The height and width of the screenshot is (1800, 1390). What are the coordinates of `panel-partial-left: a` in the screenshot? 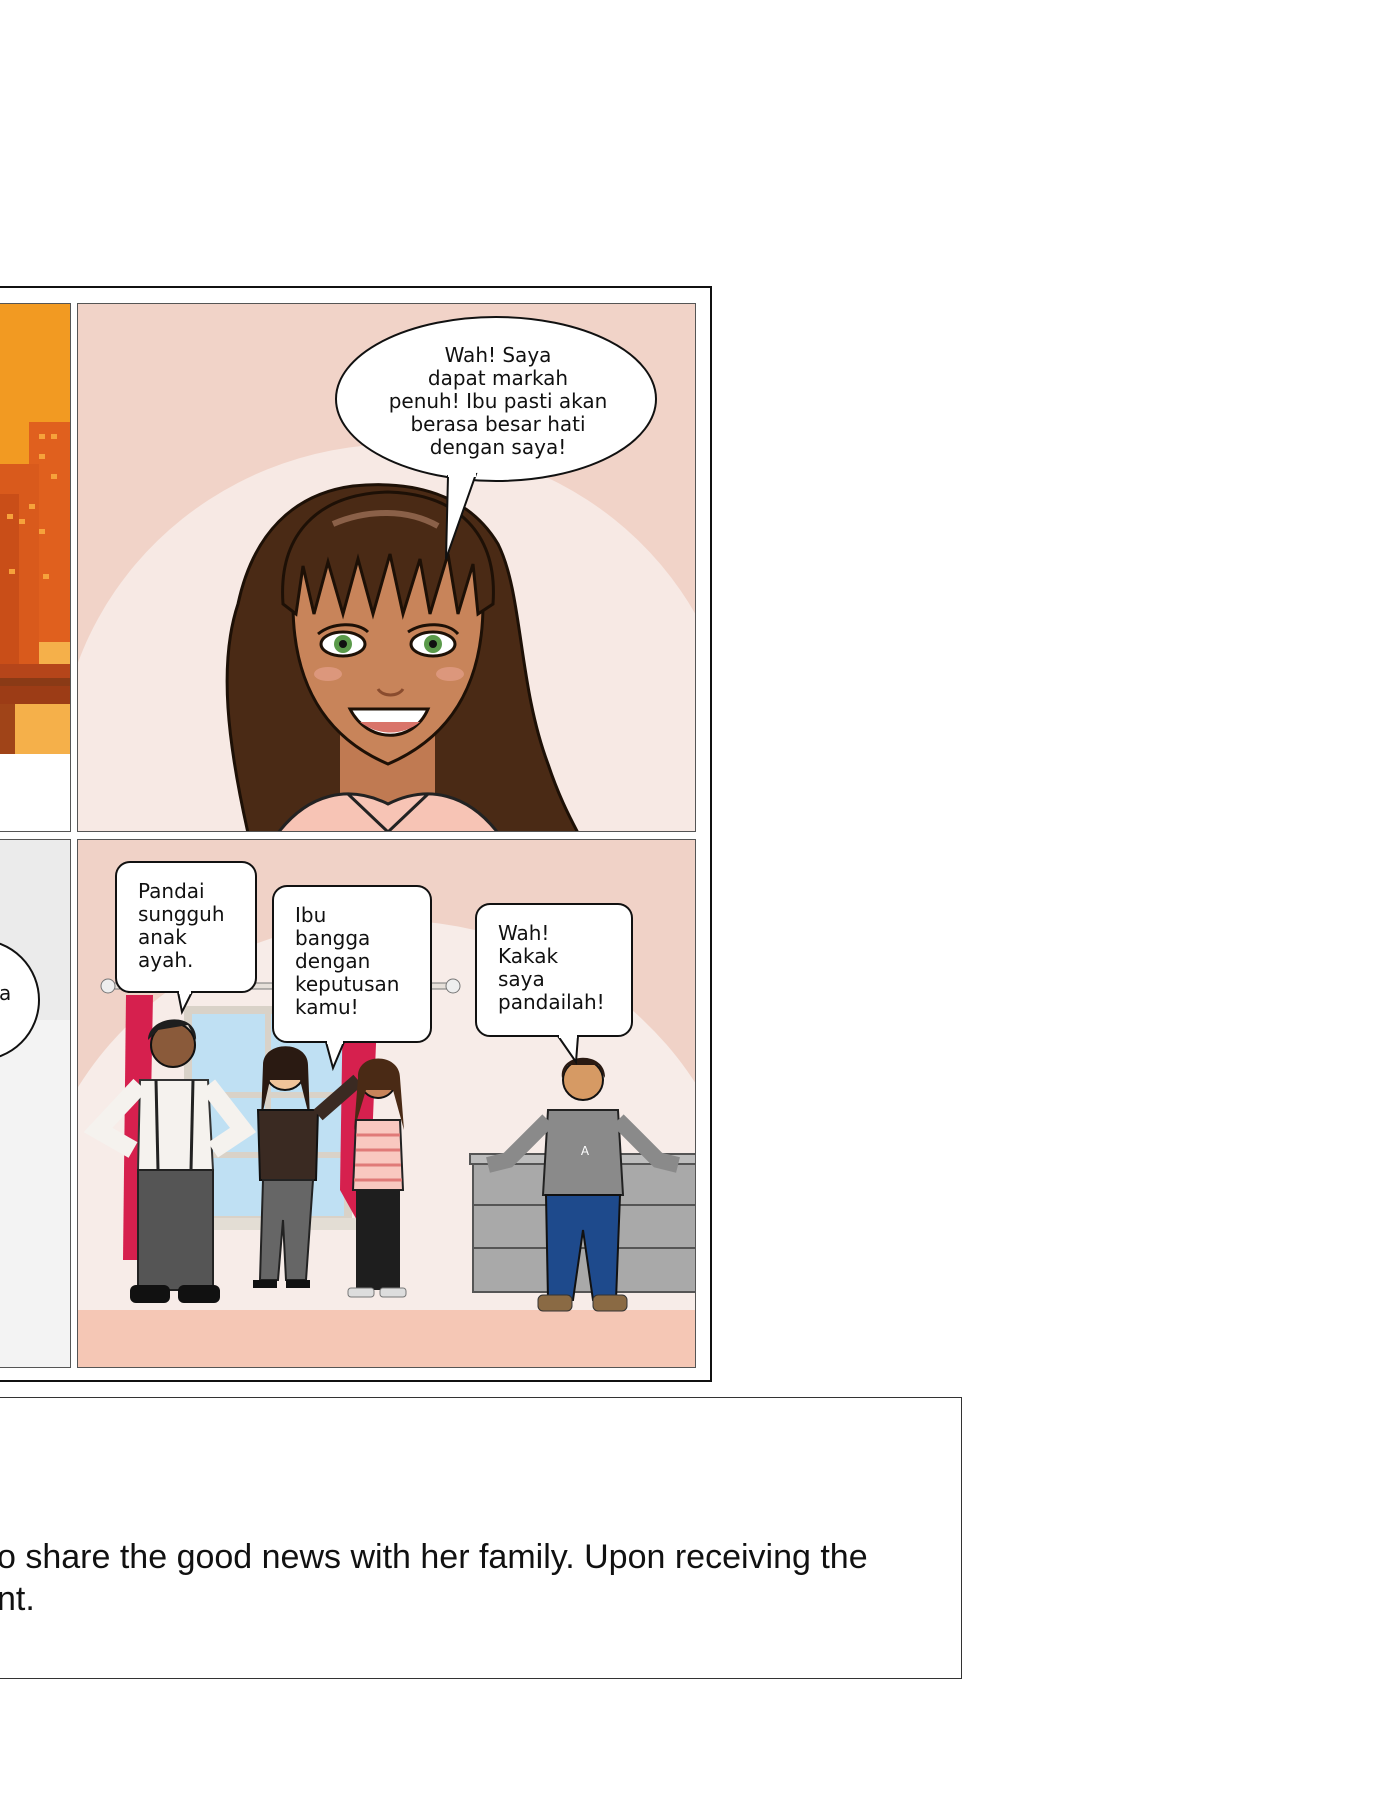 It's located at (35, 1103).